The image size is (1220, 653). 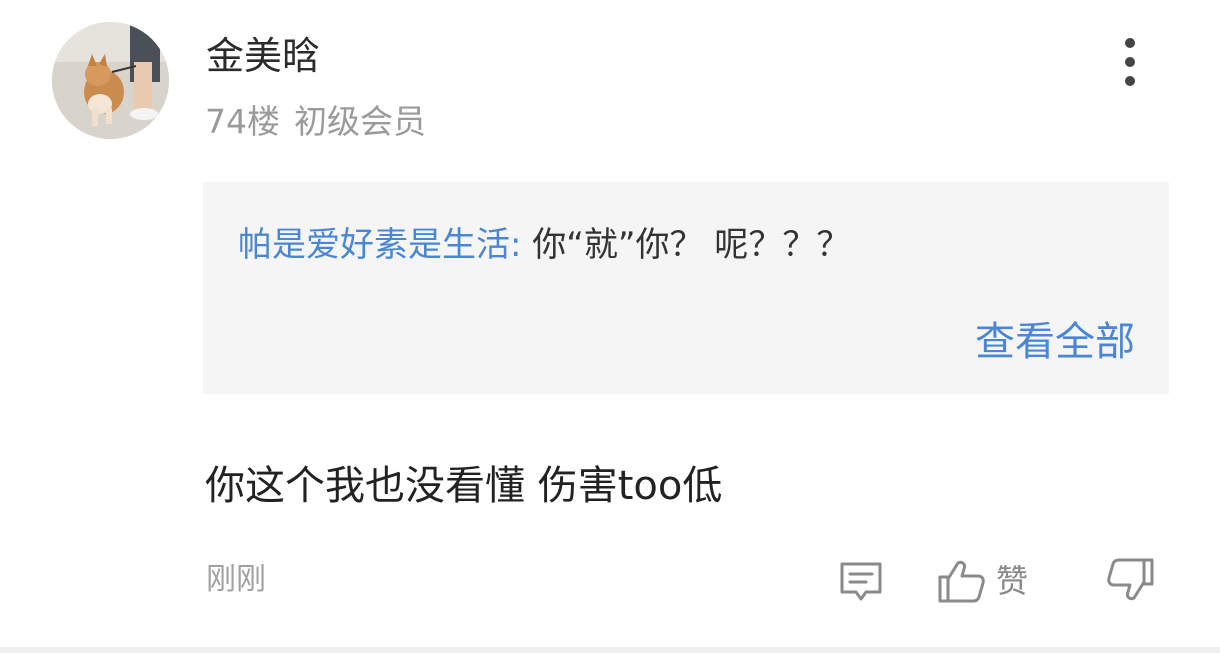 I want to click on like-label: 赞, so click(x=1012, y=581).